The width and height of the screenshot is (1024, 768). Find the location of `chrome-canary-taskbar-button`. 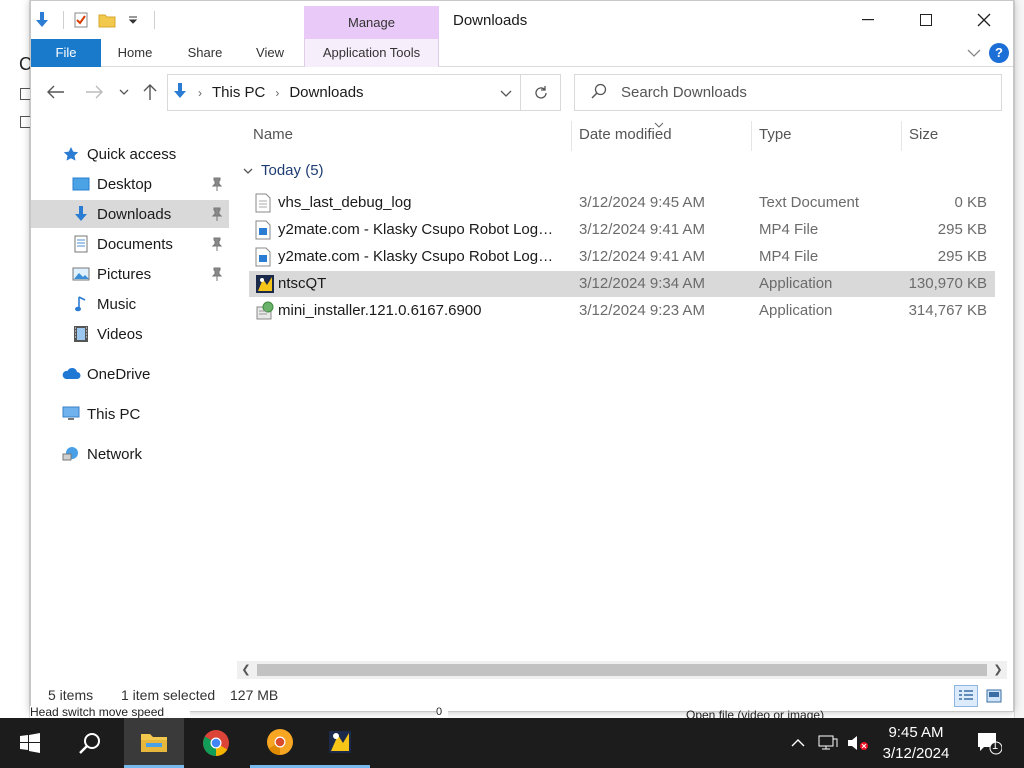

chrome-canary-taskbar-button is located at coordinates (280, 743).